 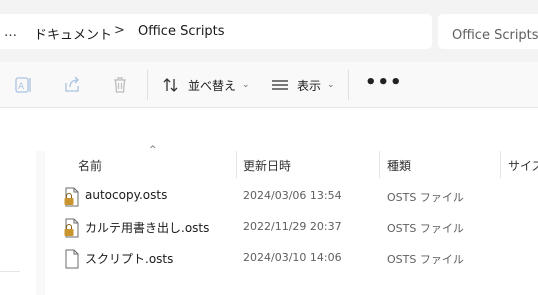 What do you see at coordinates (126, 195) in the screenshot?
I see `file-name: autocopy.osts` at bounding box center [126, 195].